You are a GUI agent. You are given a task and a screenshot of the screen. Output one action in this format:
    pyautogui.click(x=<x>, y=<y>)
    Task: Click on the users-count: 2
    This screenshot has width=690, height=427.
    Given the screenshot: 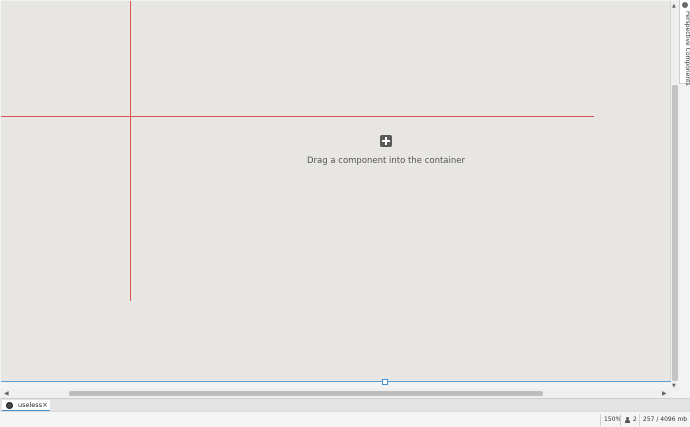 What is the action you would take?
    pyautogui.click(x=635, y=419)
    